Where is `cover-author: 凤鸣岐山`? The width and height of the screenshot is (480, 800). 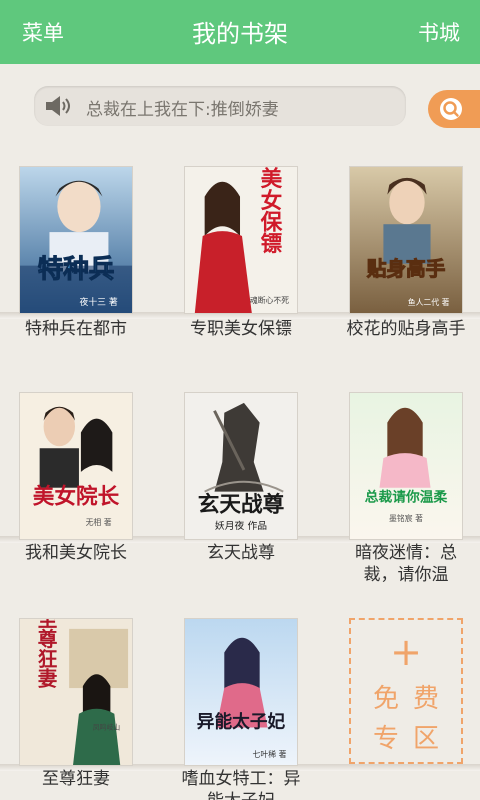 cover-author: 凤鸣岐山 is located at coordinates (107, 726).